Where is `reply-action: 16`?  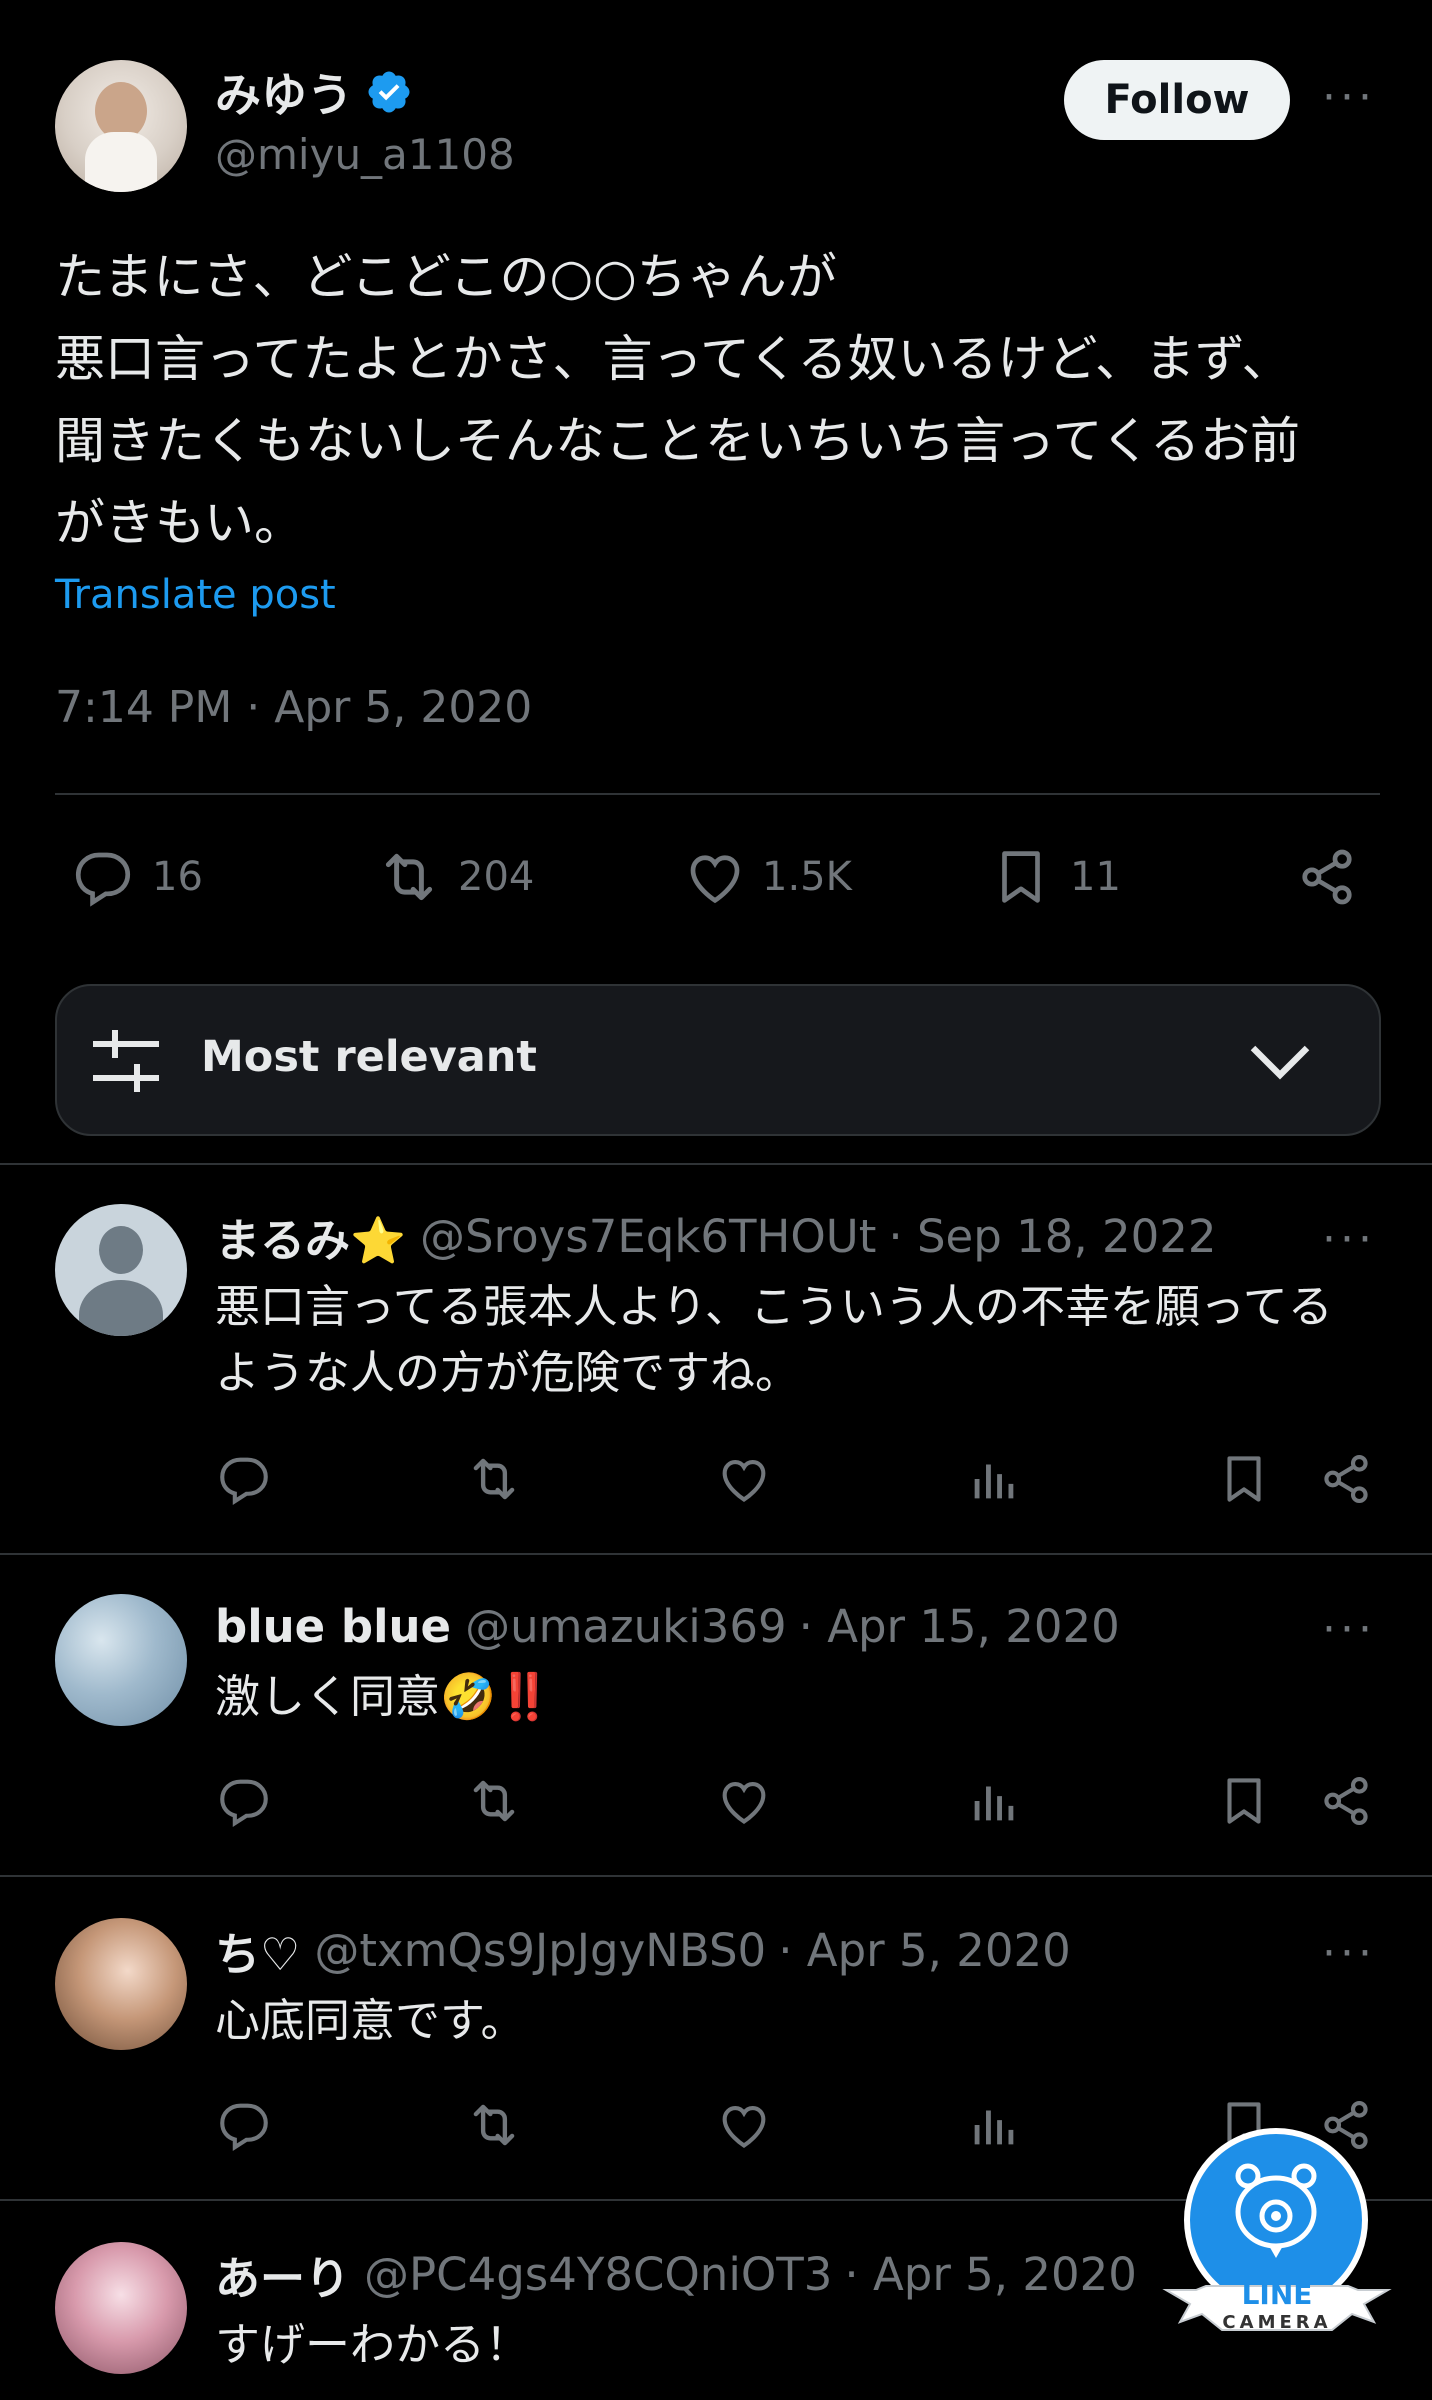 reply-action: 16 is located at coordinates (136, 877).